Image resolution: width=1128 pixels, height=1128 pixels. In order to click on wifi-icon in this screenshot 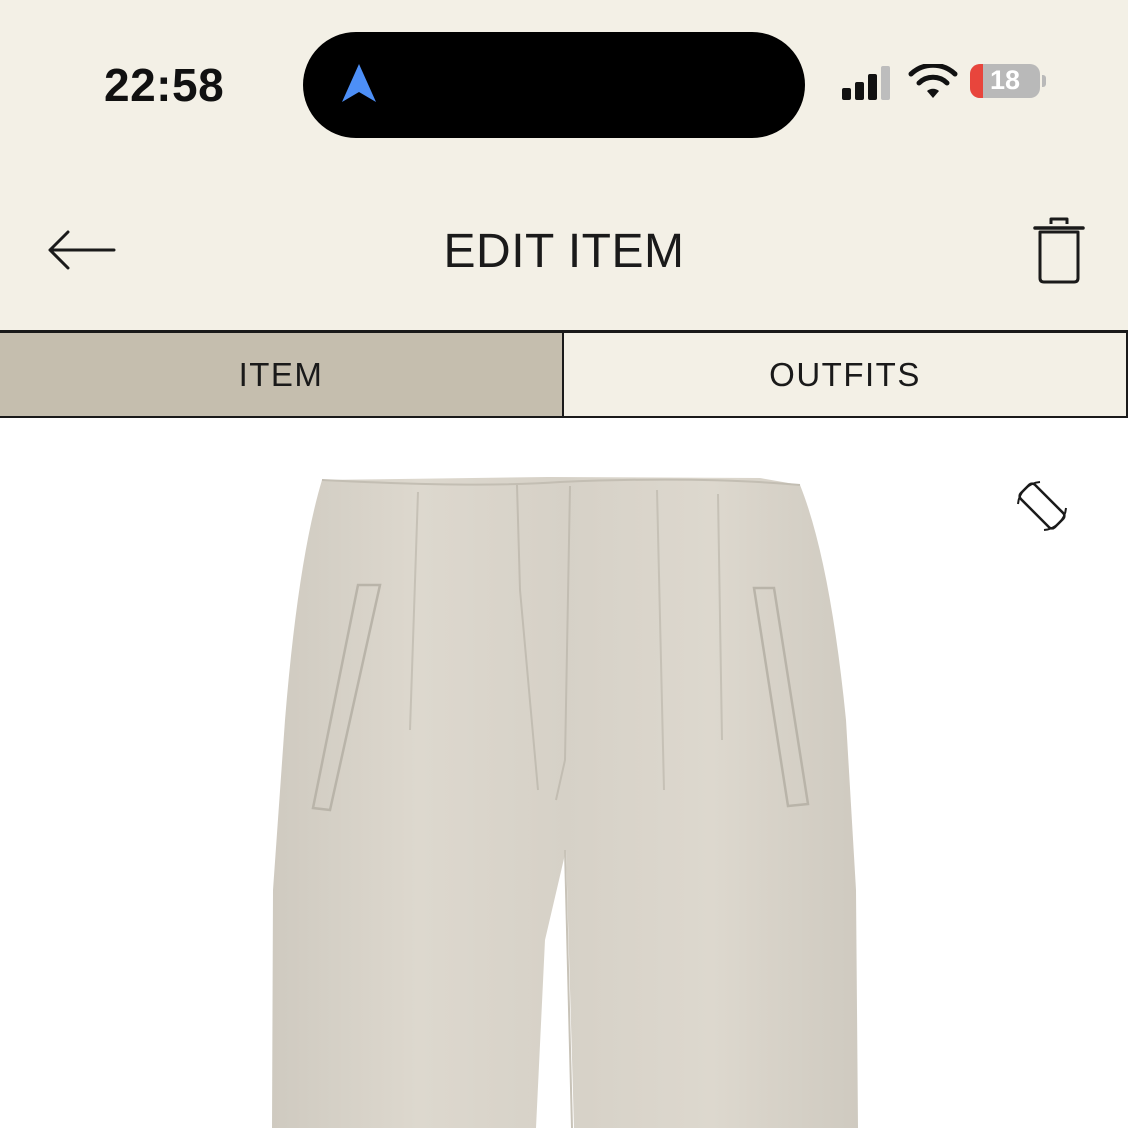, I will do `click(933, 81)`.